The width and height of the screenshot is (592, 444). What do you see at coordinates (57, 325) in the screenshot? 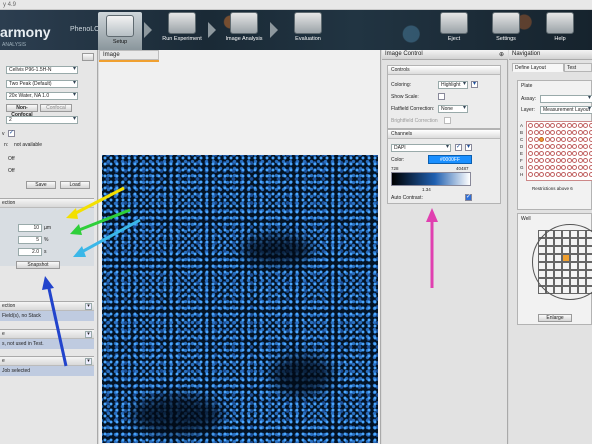
I see `blue-arrow` at bounding box center [57, 325].